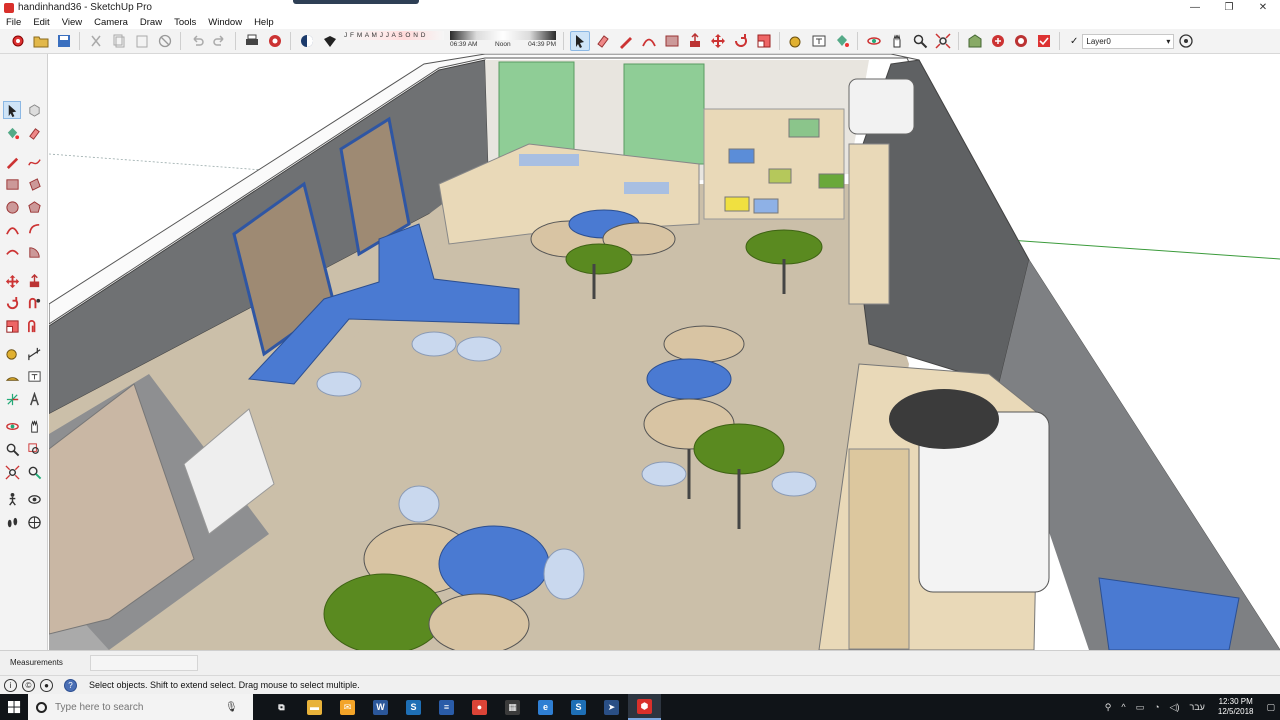 The image size is (1280, 720). Describe the element at coordinates (12, 522) in the screenshot. I see `palette-position-camera` at that location.